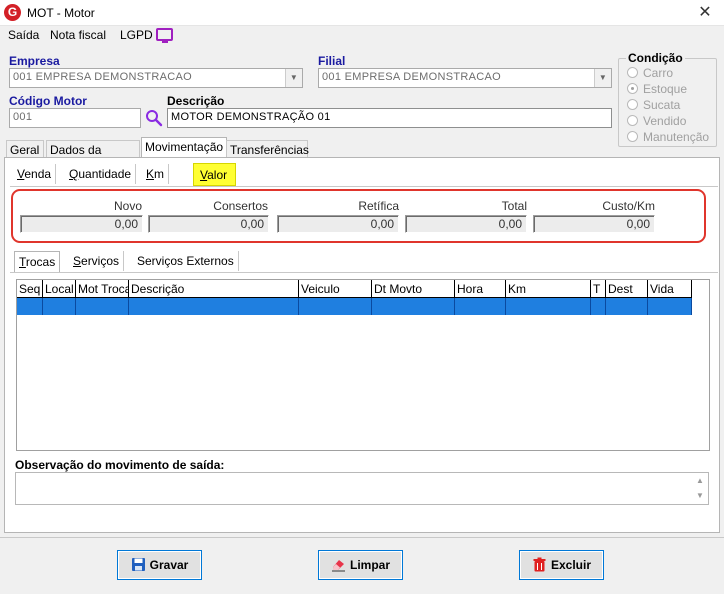  Describe the element at coordinates (670, 289) in the screenshot. I see `col-vida: Vida` at that location.